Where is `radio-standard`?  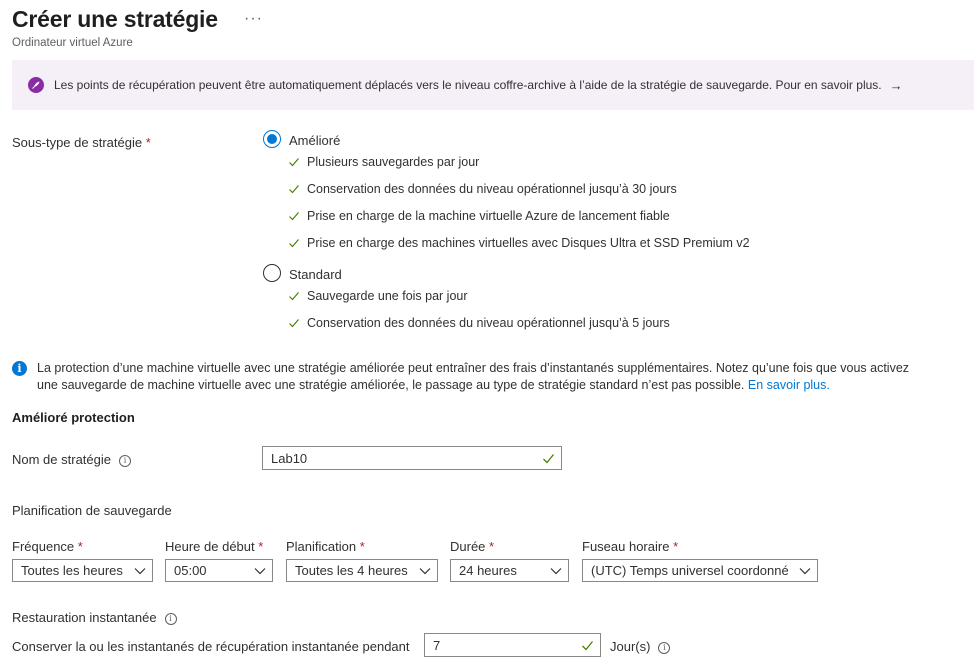 radio-standard is located at coordinates (272, 273).